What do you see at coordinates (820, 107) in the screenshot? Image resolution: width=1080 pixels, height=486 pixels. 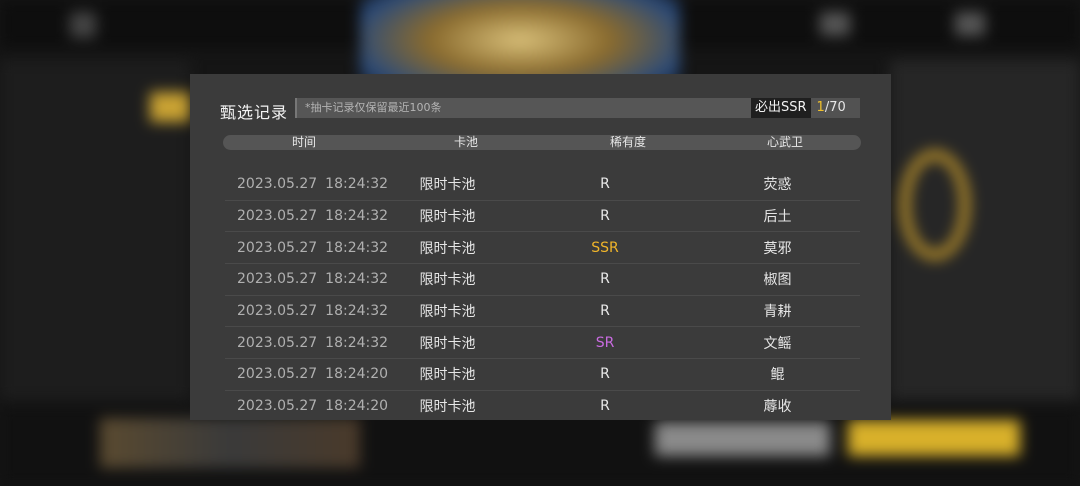 I see `ssr-pity-current: 1` at bounding box center [820, 107].